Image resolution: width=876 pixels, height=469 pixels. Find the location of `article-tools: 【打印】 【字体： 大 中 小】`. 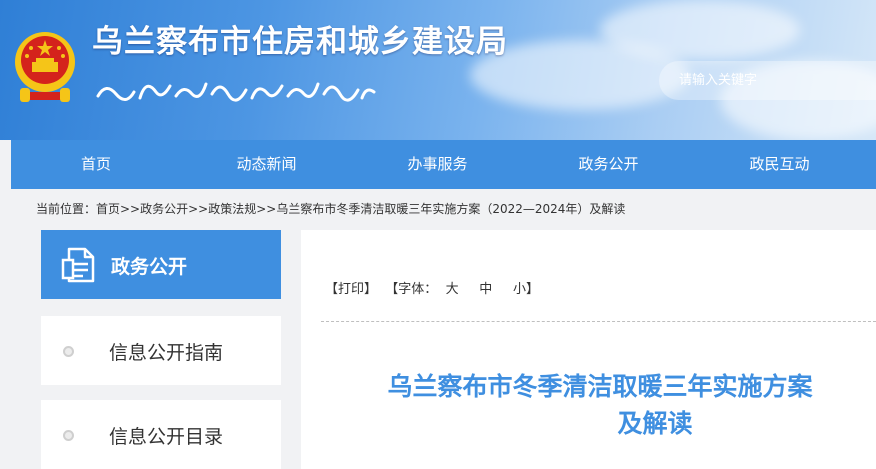

article-tools: 【打印】 【字体： 大 中 小】 is located at coordinates (432, 287).